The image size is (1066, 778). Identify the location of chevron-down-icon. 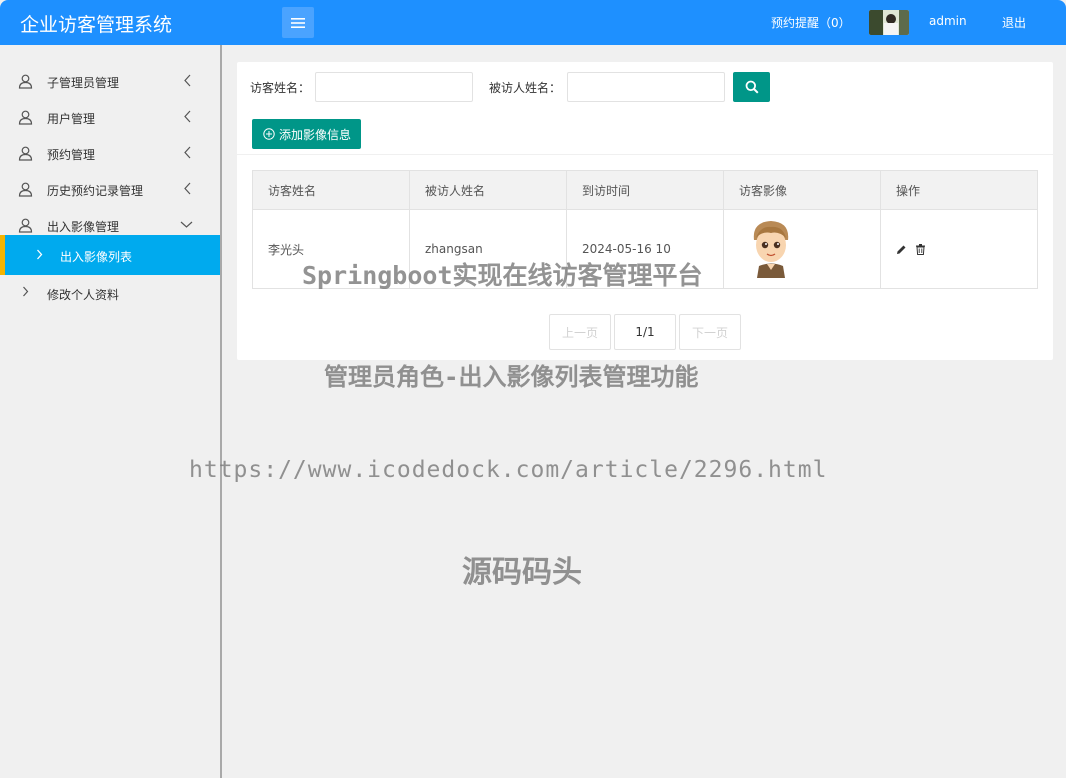
(186, 224).